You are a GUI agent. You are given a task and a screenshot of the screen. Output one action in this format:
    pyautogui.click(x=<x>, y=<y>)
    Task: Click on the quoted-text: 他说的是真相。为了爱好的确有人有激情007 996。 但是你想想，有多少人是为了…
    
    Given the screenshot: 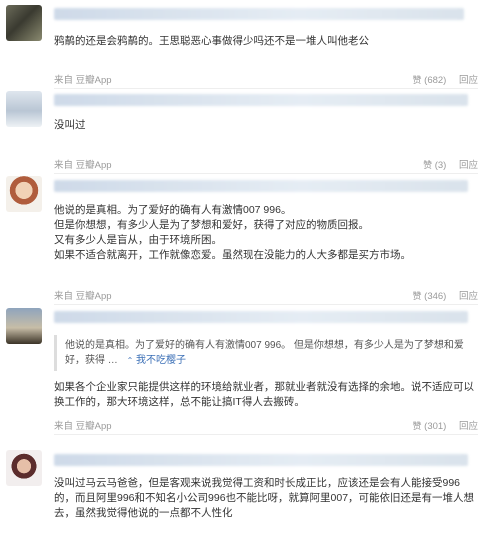 What is the action you would take?
    pyautogui.click(x=264, y=353)
    